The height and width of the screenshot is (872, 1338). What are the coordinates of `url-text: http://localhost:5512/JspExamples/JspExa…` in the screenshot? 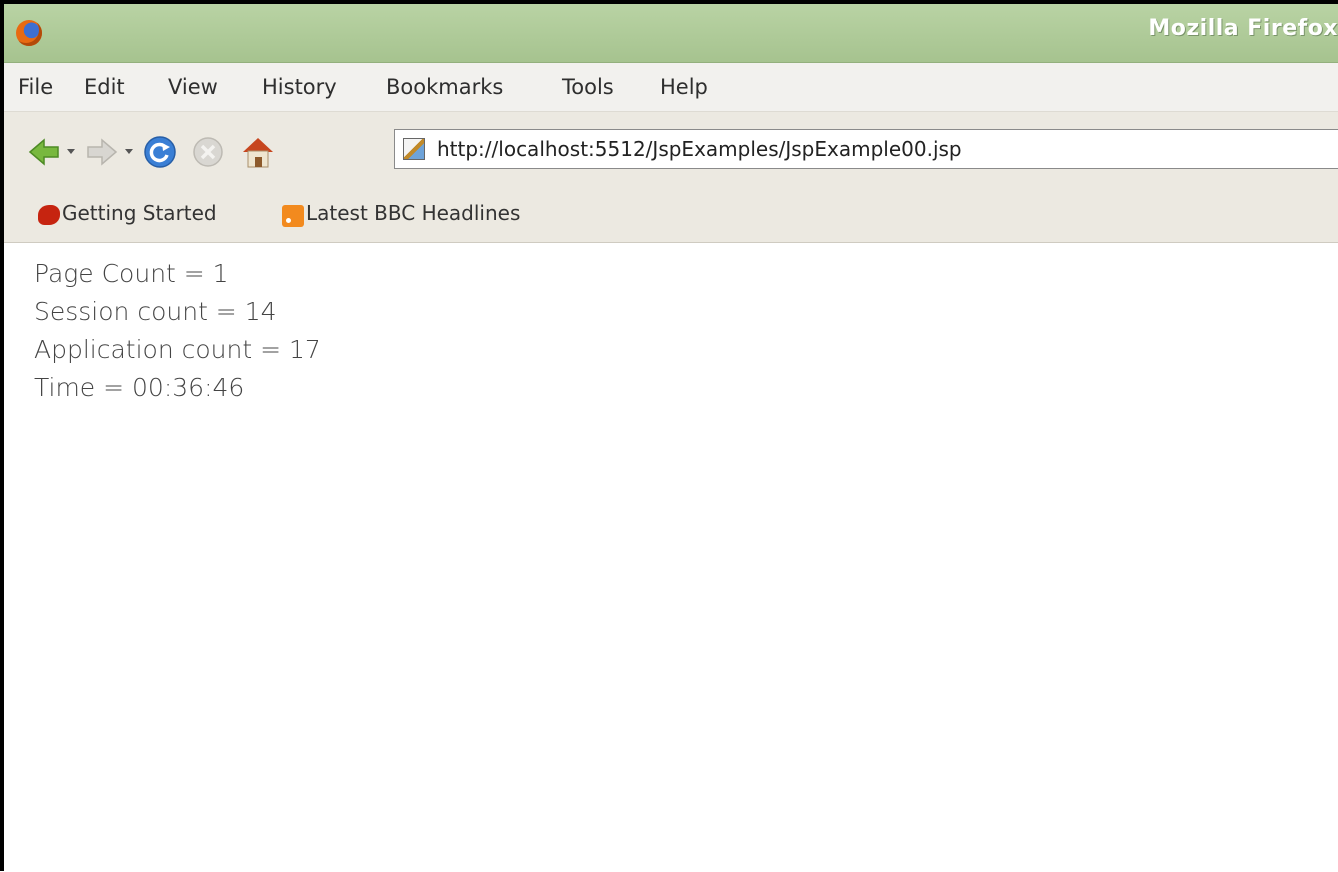 It's located at (699, 149).